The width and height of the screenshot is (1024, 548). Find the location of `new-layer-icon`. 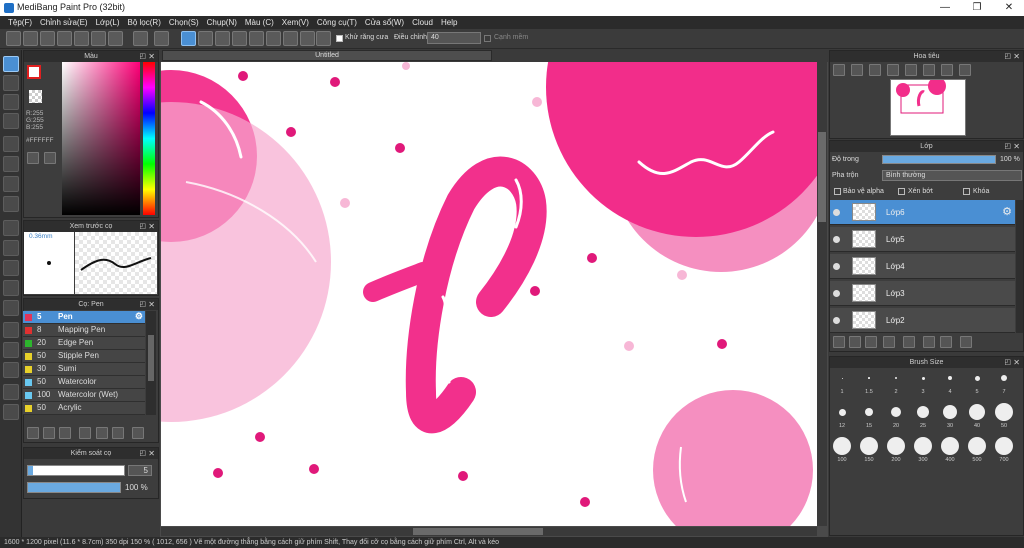

new-layer-icon is located at coordinates (839, 342).